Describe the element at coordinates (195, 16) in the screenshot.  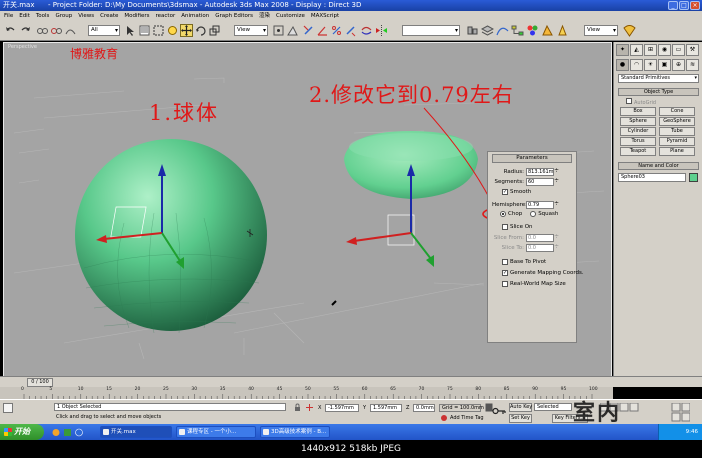
I see `menu-animation: Animation` at that location.